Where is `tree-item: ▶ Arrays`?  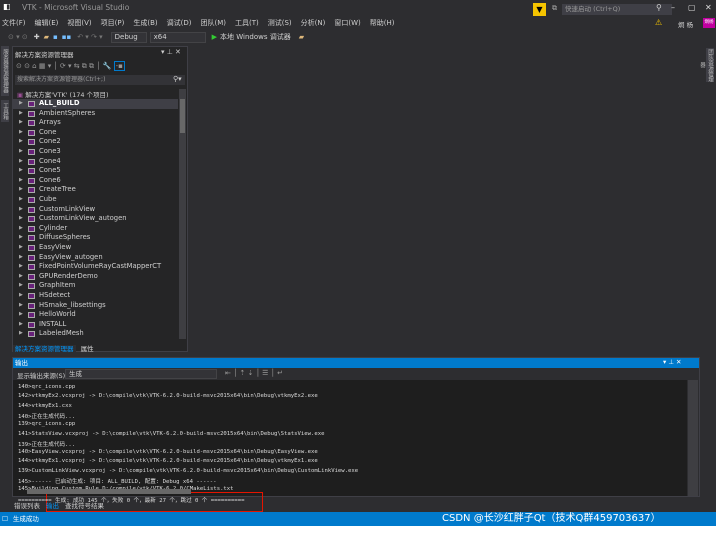
tree-item: ▶ Arrays is located at coordinates (95, 123).